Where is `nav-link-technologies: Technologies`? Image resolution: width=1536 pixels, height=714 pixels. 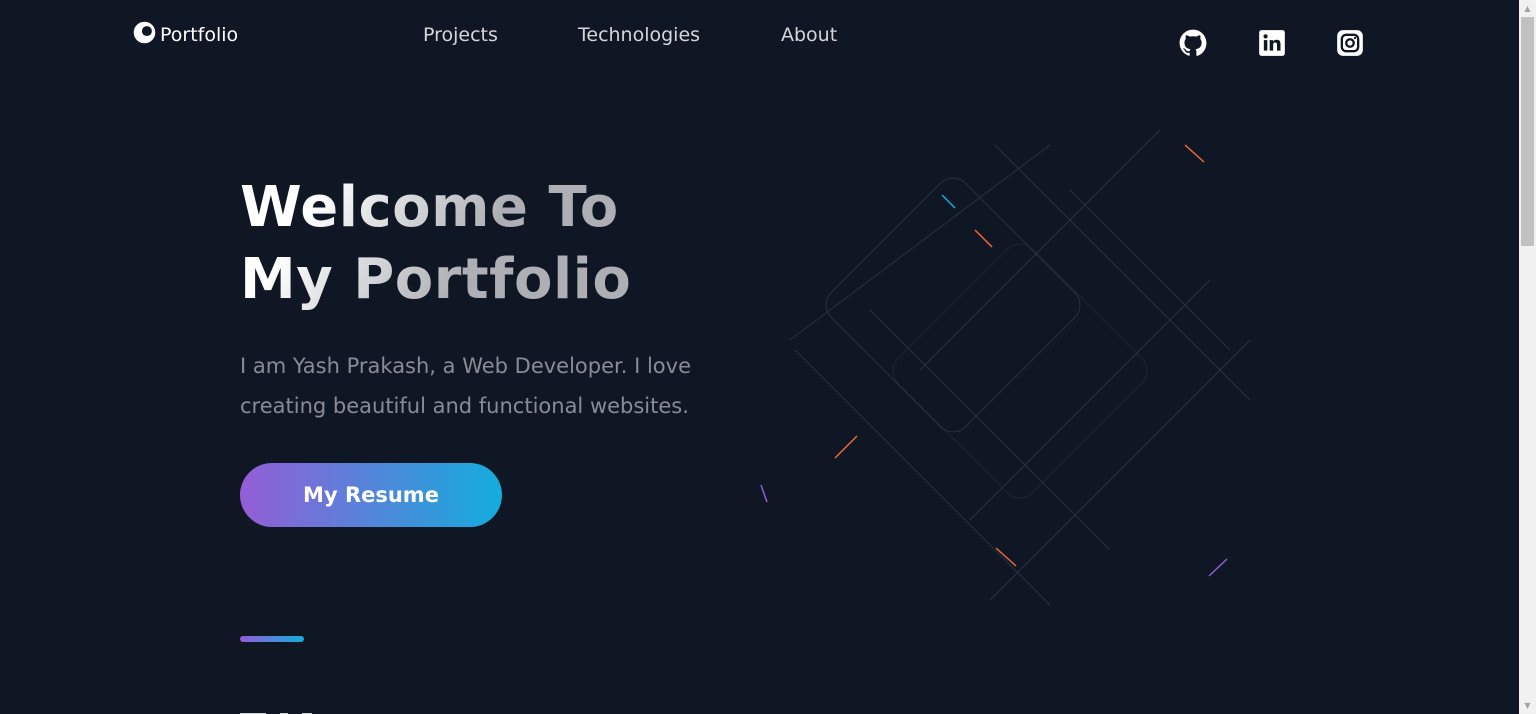 nav-link-technologies: Technologies is located at coordinates (639, 35).